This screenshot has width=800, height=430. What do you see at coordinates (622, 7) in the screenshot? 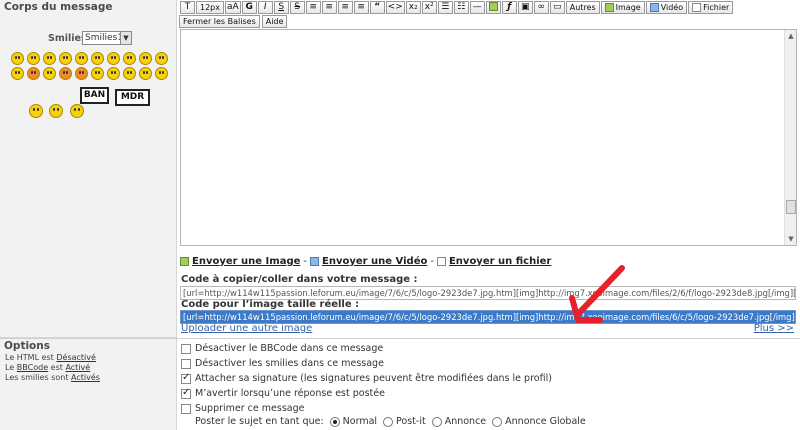
I see `image-button: Image` at bounding box center [622, 7].